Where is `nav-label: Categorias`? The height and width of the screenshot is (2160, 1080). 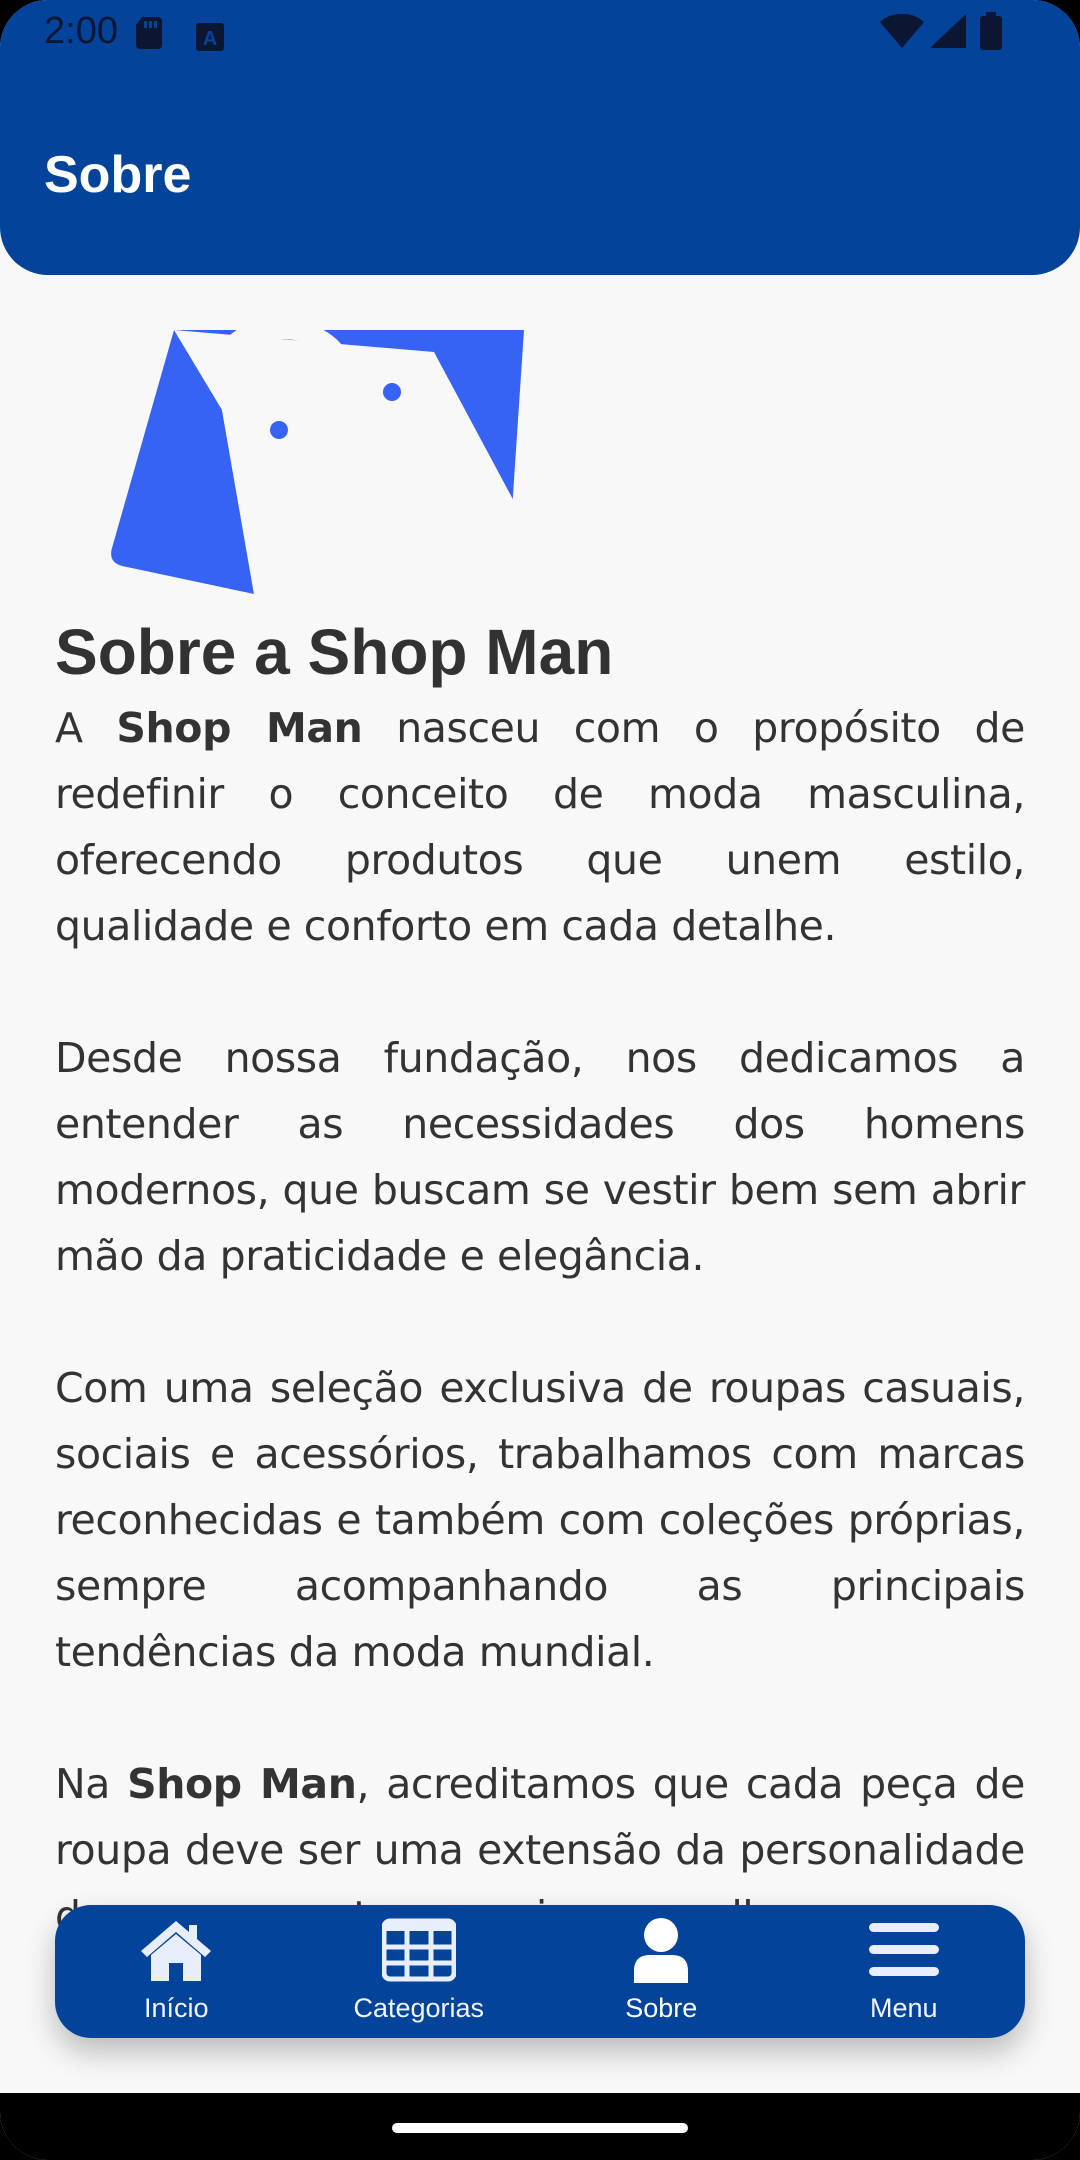 nav-label: Categorias is located at coordinates (419, 2008).